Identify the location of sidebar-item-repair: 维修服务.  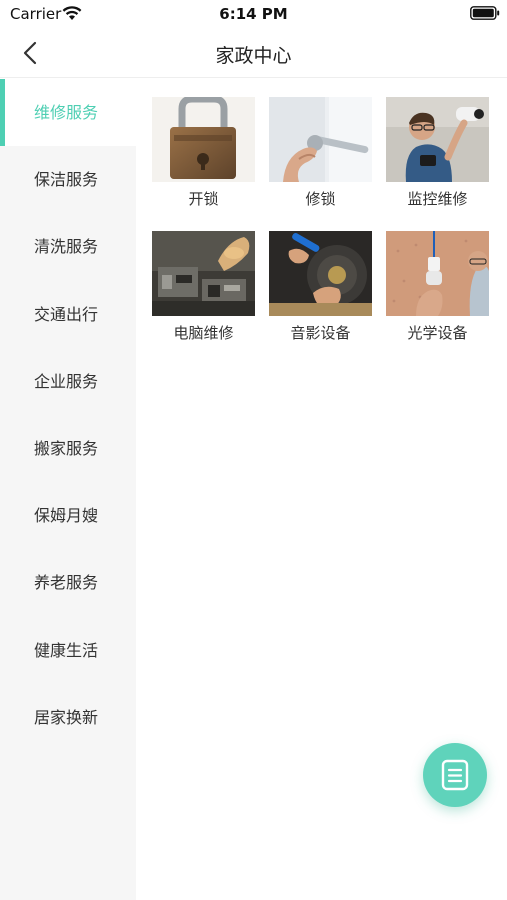
(68, 113).